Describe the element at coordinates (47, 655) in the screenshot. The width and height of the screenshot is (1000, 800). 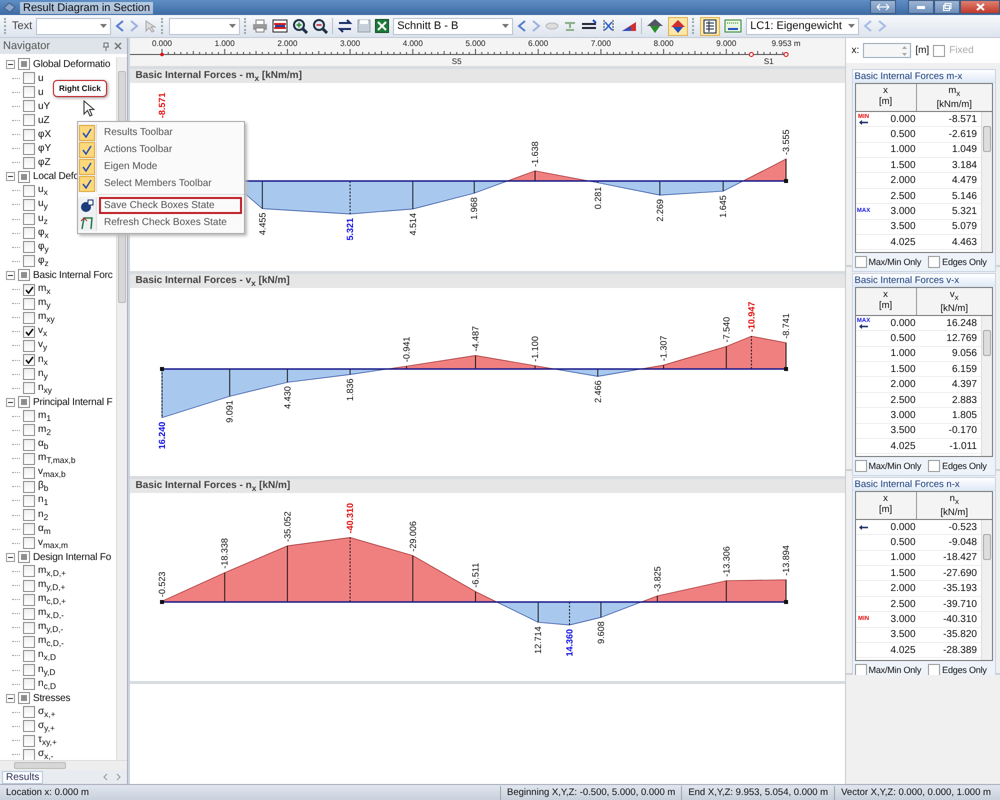
I see `tree-item: n$_{x,D}$` at that location.